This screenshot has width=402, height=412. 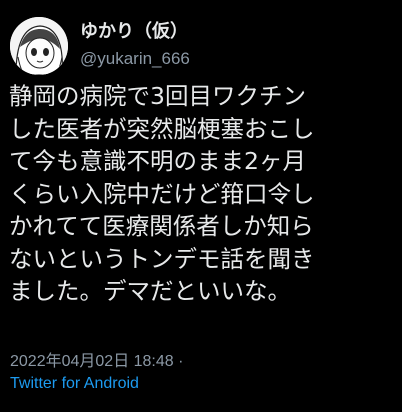 I want to click on tweet-text-line: くらい入院中だけど箝口令し, so click(x=162, y=193).